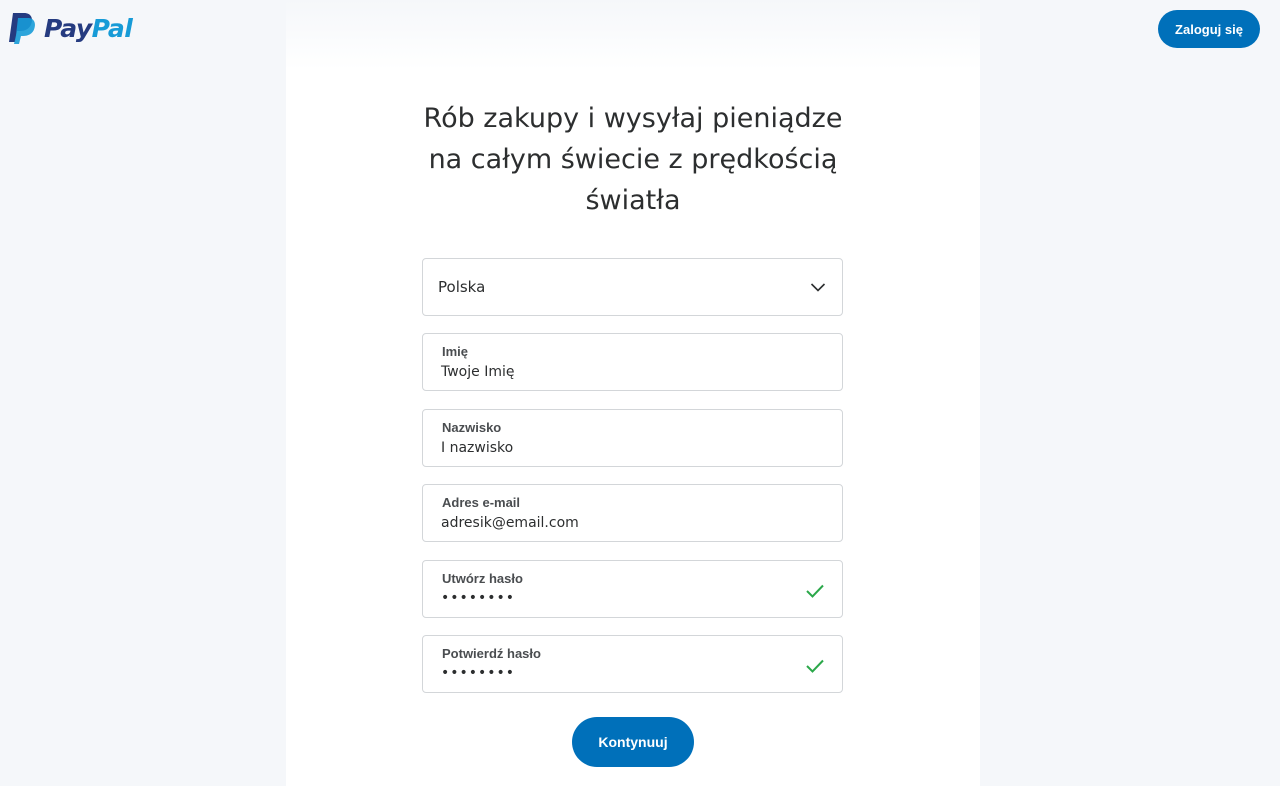  What do you see at coordinates (818, 287) in the screenshot?
I see `chevron-down-icon` at bounding box center [818, 287].